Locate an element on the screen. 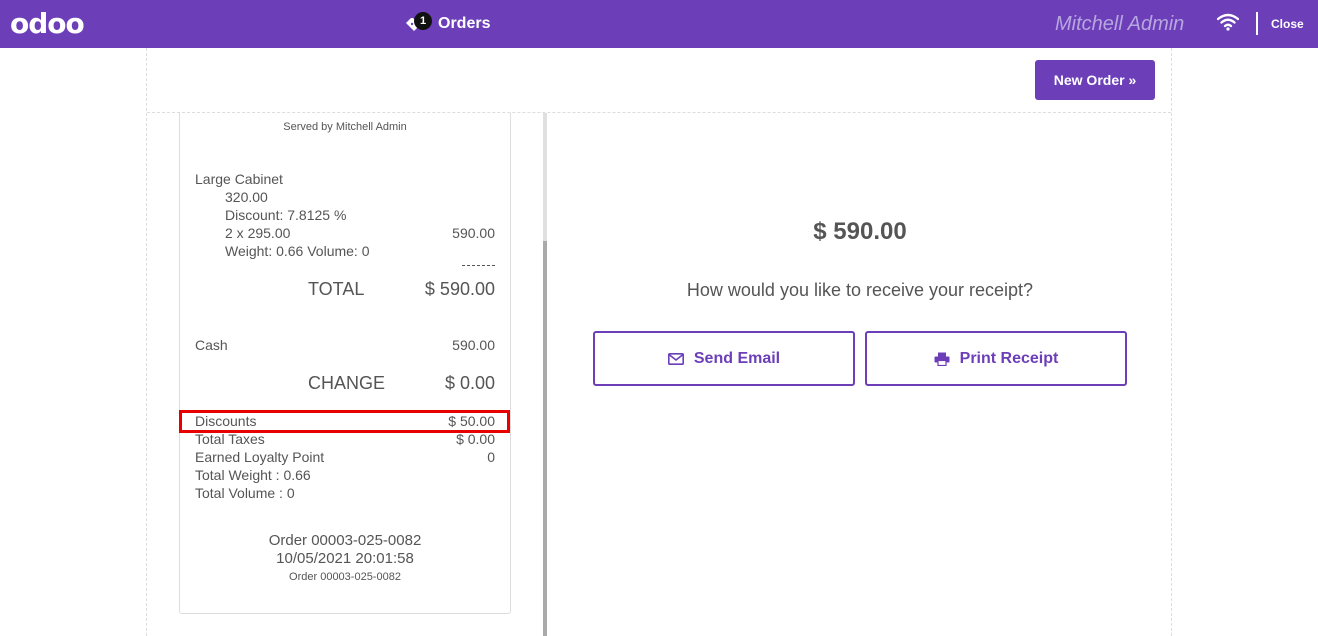  orders-count-badge: 1 is located at coordinates (423, 21).